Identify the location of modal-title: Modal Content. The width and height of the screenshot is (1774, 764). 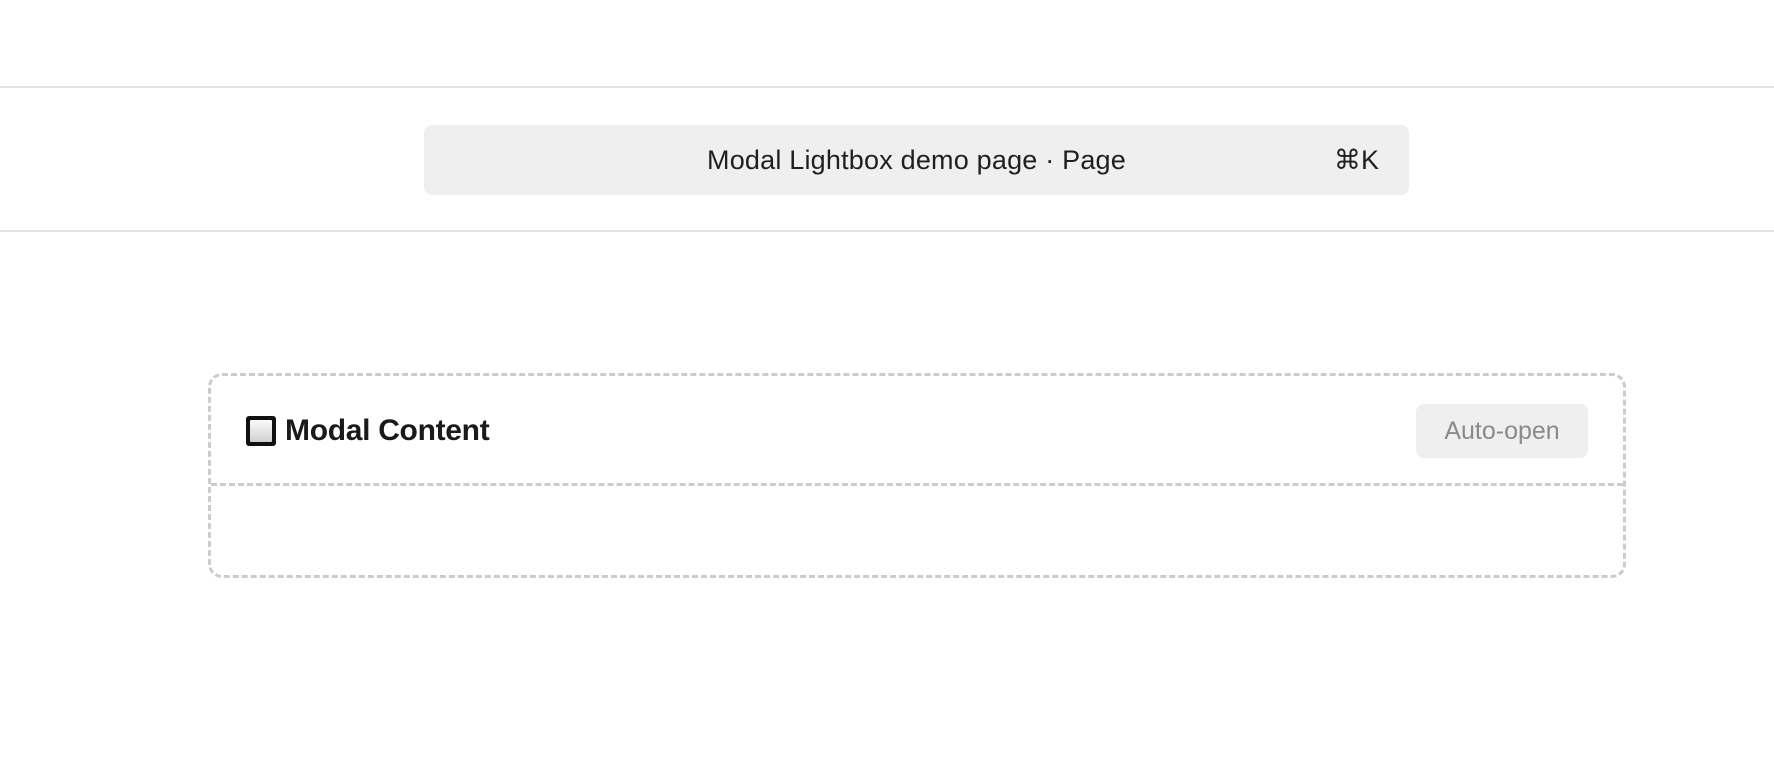
(387, 430).